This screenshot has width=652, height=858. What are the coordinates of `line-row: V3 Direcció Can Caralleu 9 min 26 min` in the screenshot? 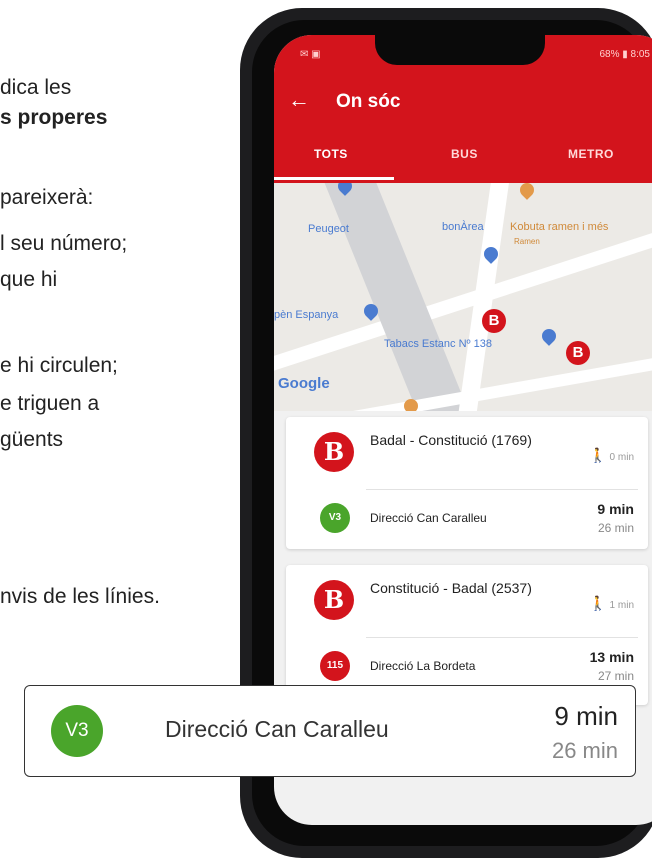 It's located at (467, 519).